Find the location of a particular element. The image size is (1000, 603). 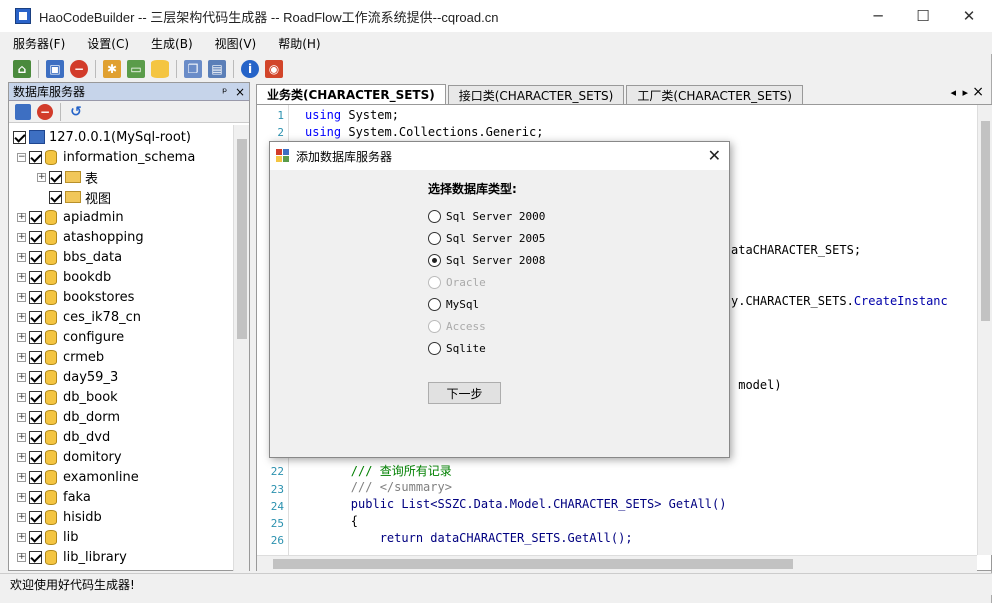

home-icon: ⌂ is located at coordinates (22, 69).